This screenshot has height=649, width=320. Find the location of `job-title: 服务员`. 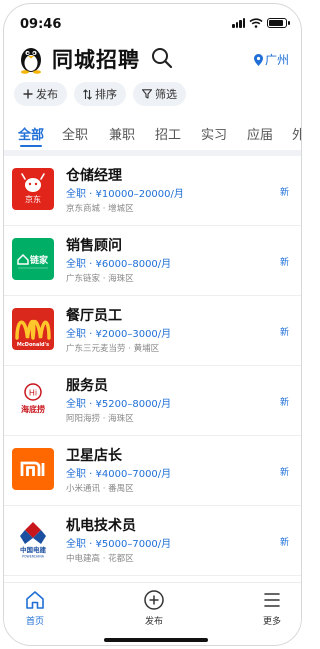

job-title: 服务员 is located at coordinates (87, 386).